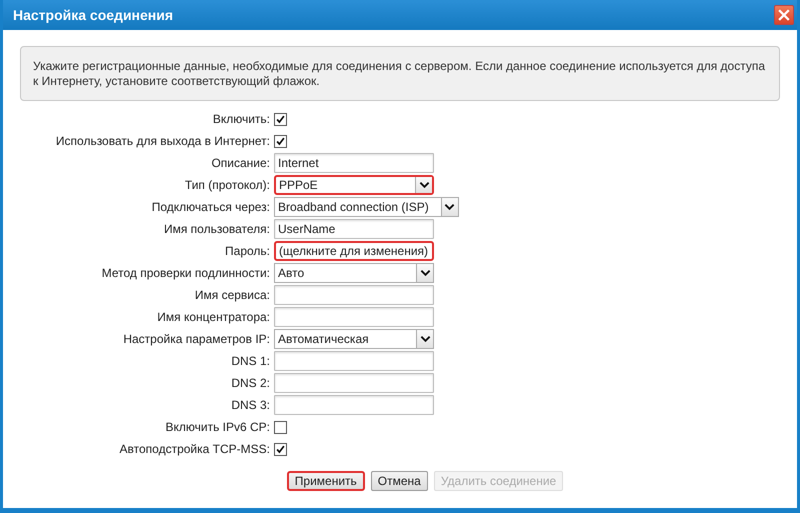 The image size is (800, 513). What do you see at coordinates (250, 405) in the screenshot?
I see `field-label: DNS 3:` at bounding box center [250, 405].